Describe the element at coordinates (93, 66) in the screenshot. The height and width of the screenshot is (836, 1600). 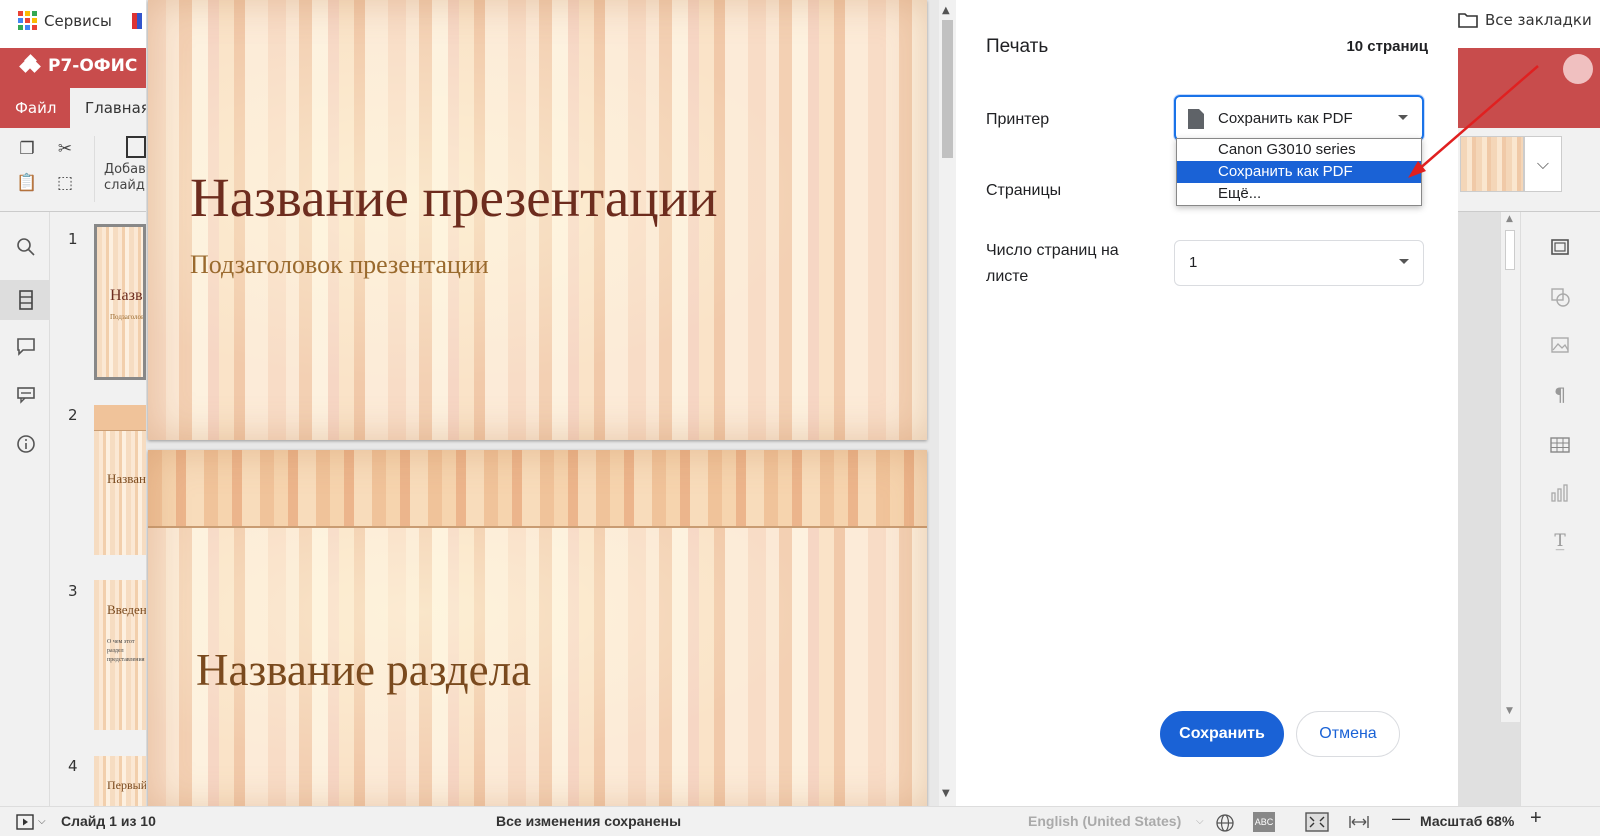
I see `brand-name: Р7-ОФИС` at that location.